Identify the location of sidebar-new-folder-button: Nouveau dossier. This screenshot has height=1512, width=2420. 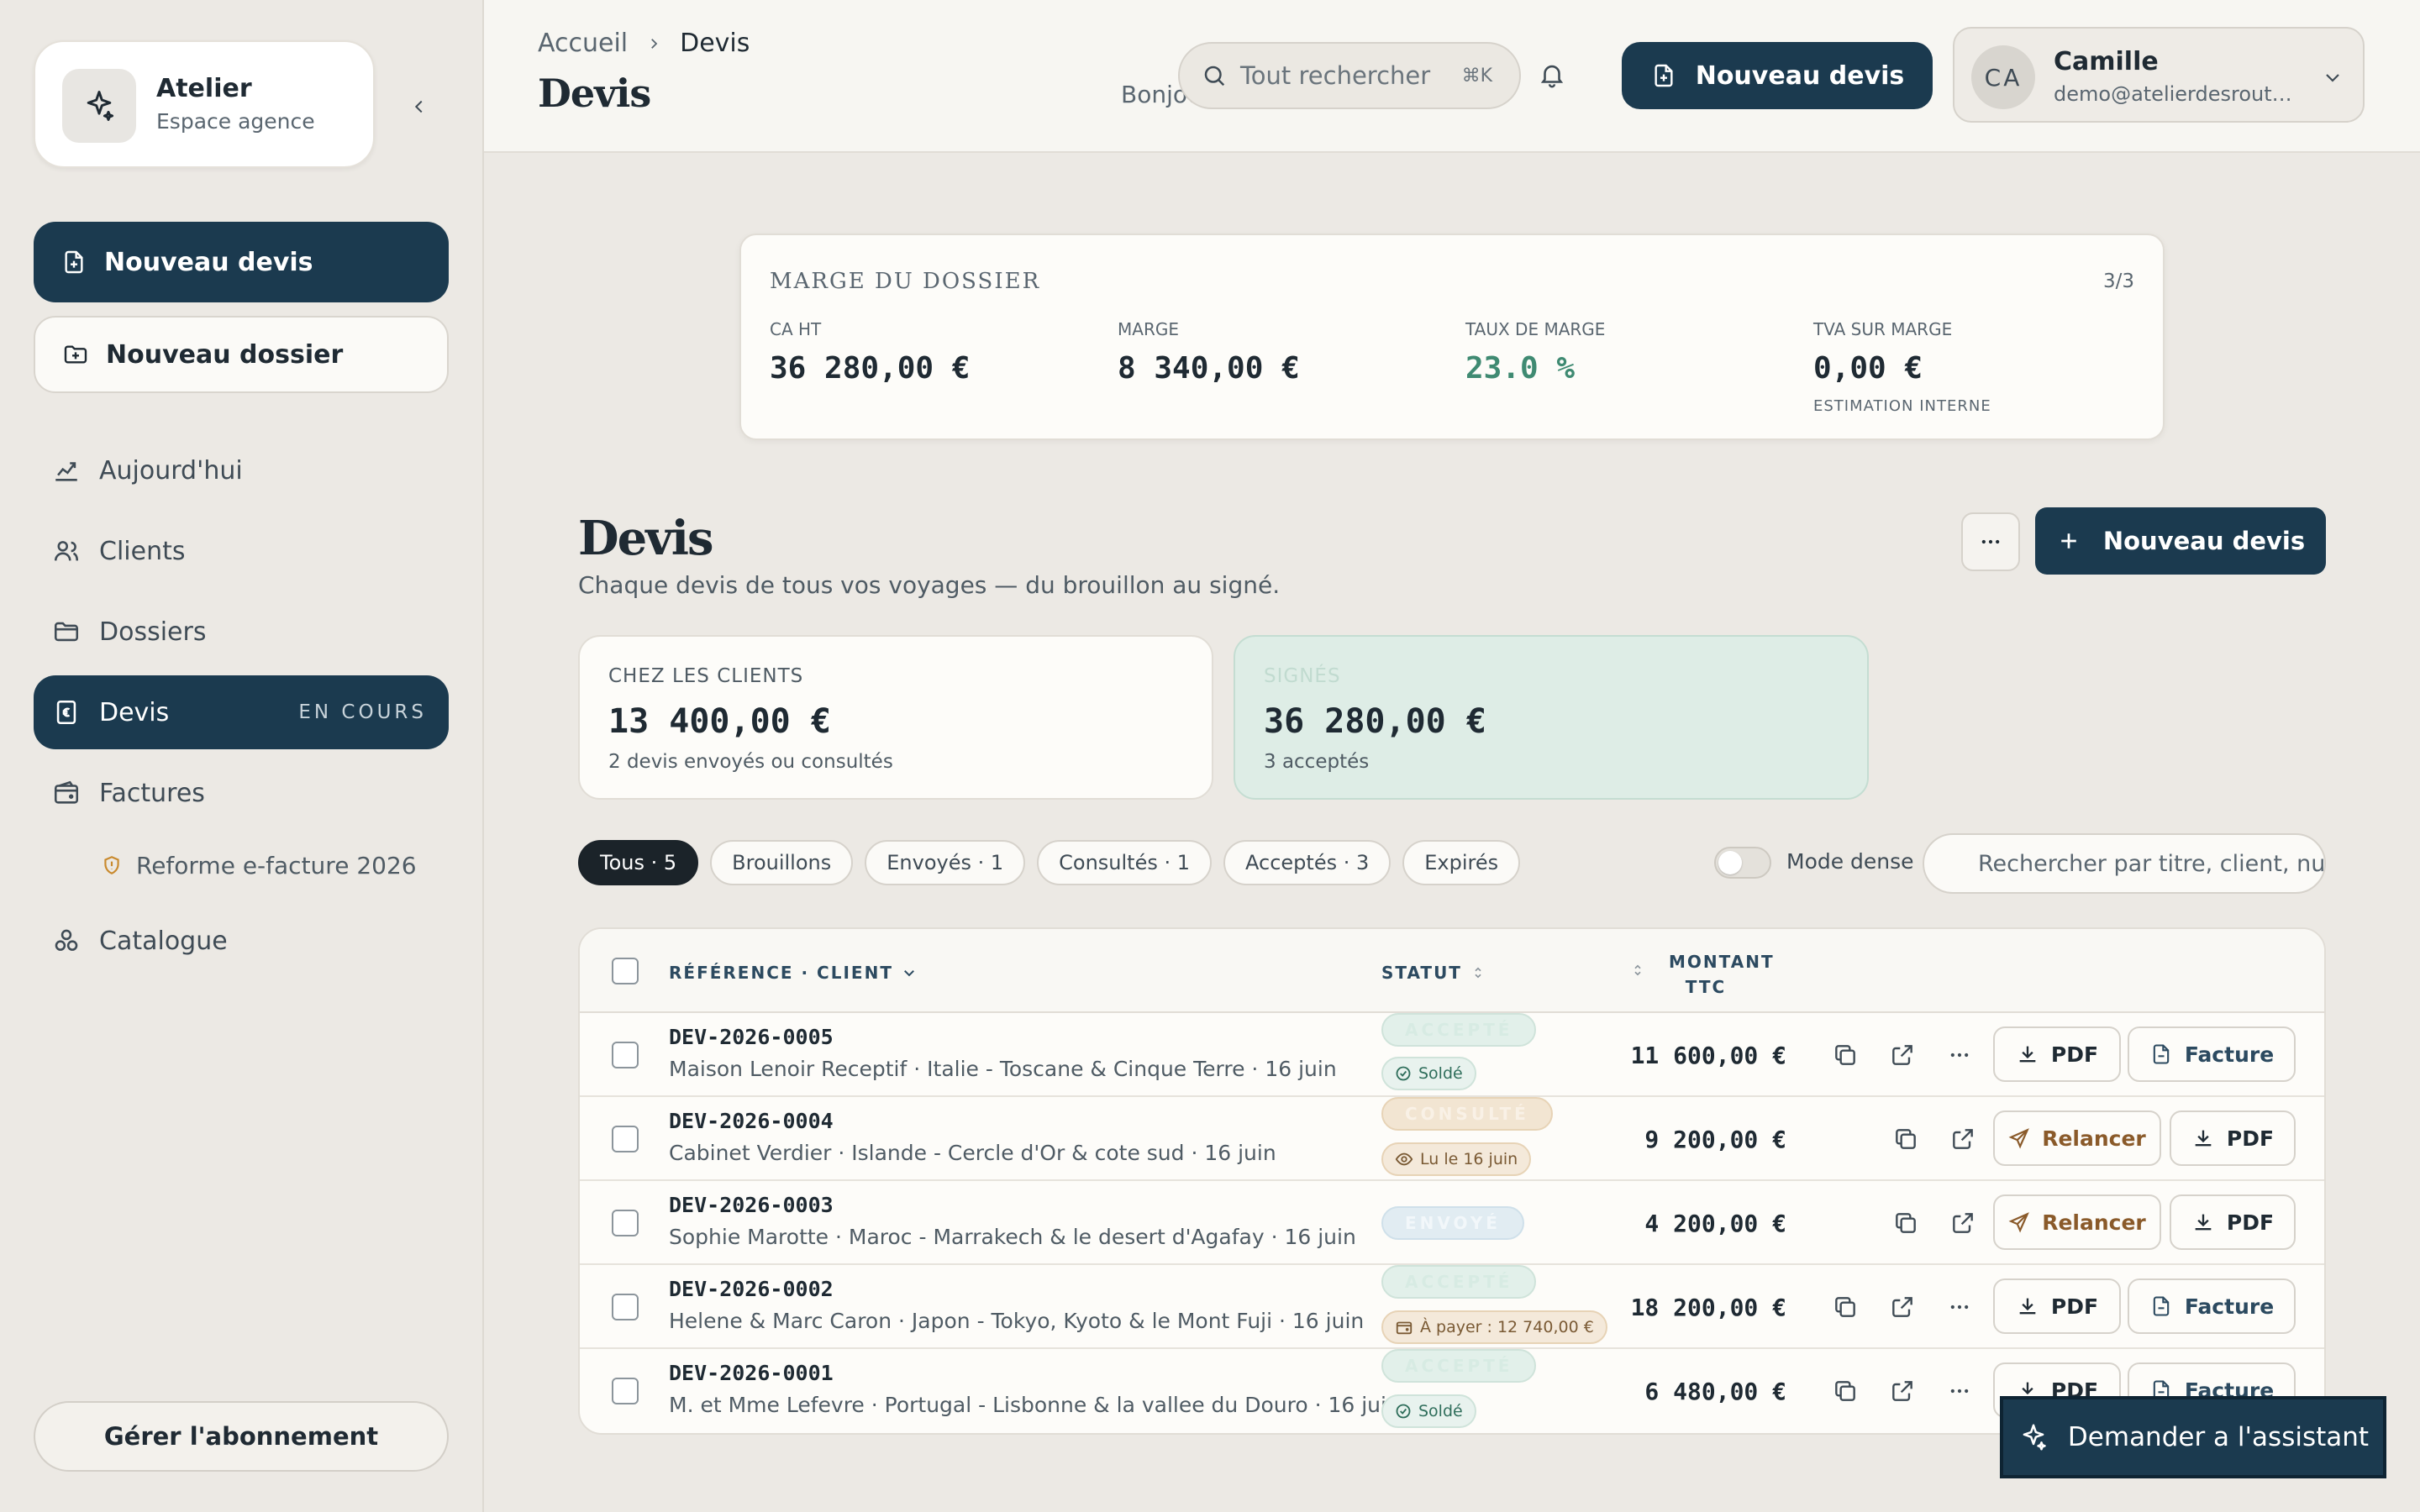
(241, 354).